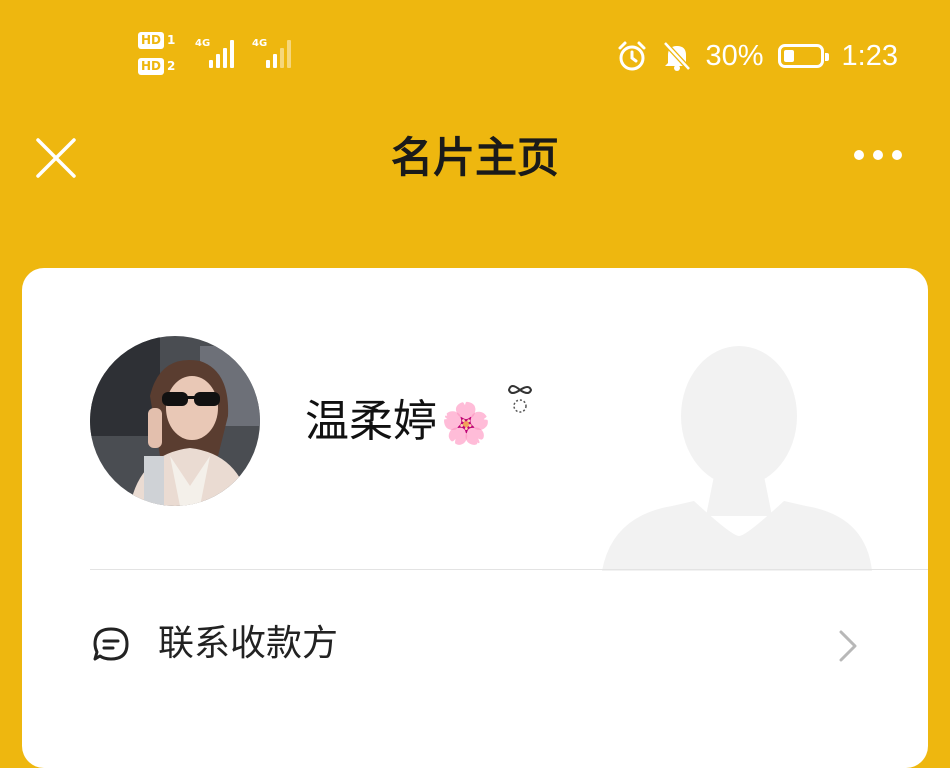 The width and height of the screenshot is (950, 768). What do you see at coordinates (171, 40) in the screenshot?
I see `sim1-number: 1` at bounding box center [171, 40].